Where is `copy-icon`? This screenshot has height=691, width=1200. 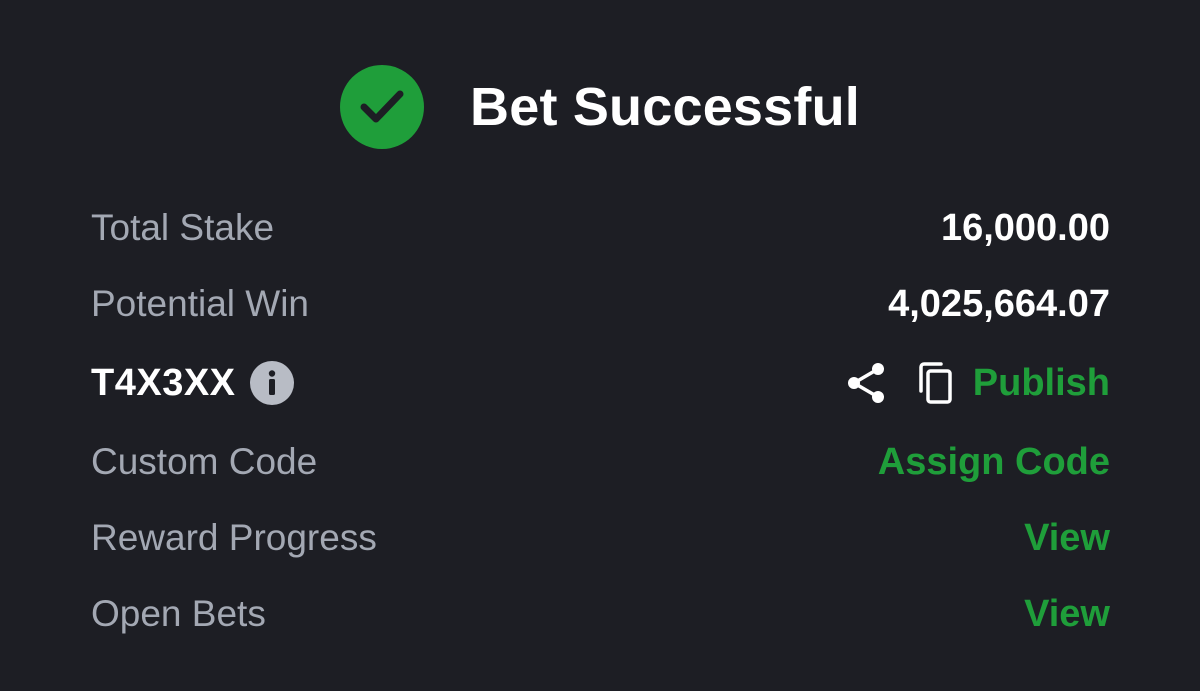 copy-icon is located at coordinates (935, 383).